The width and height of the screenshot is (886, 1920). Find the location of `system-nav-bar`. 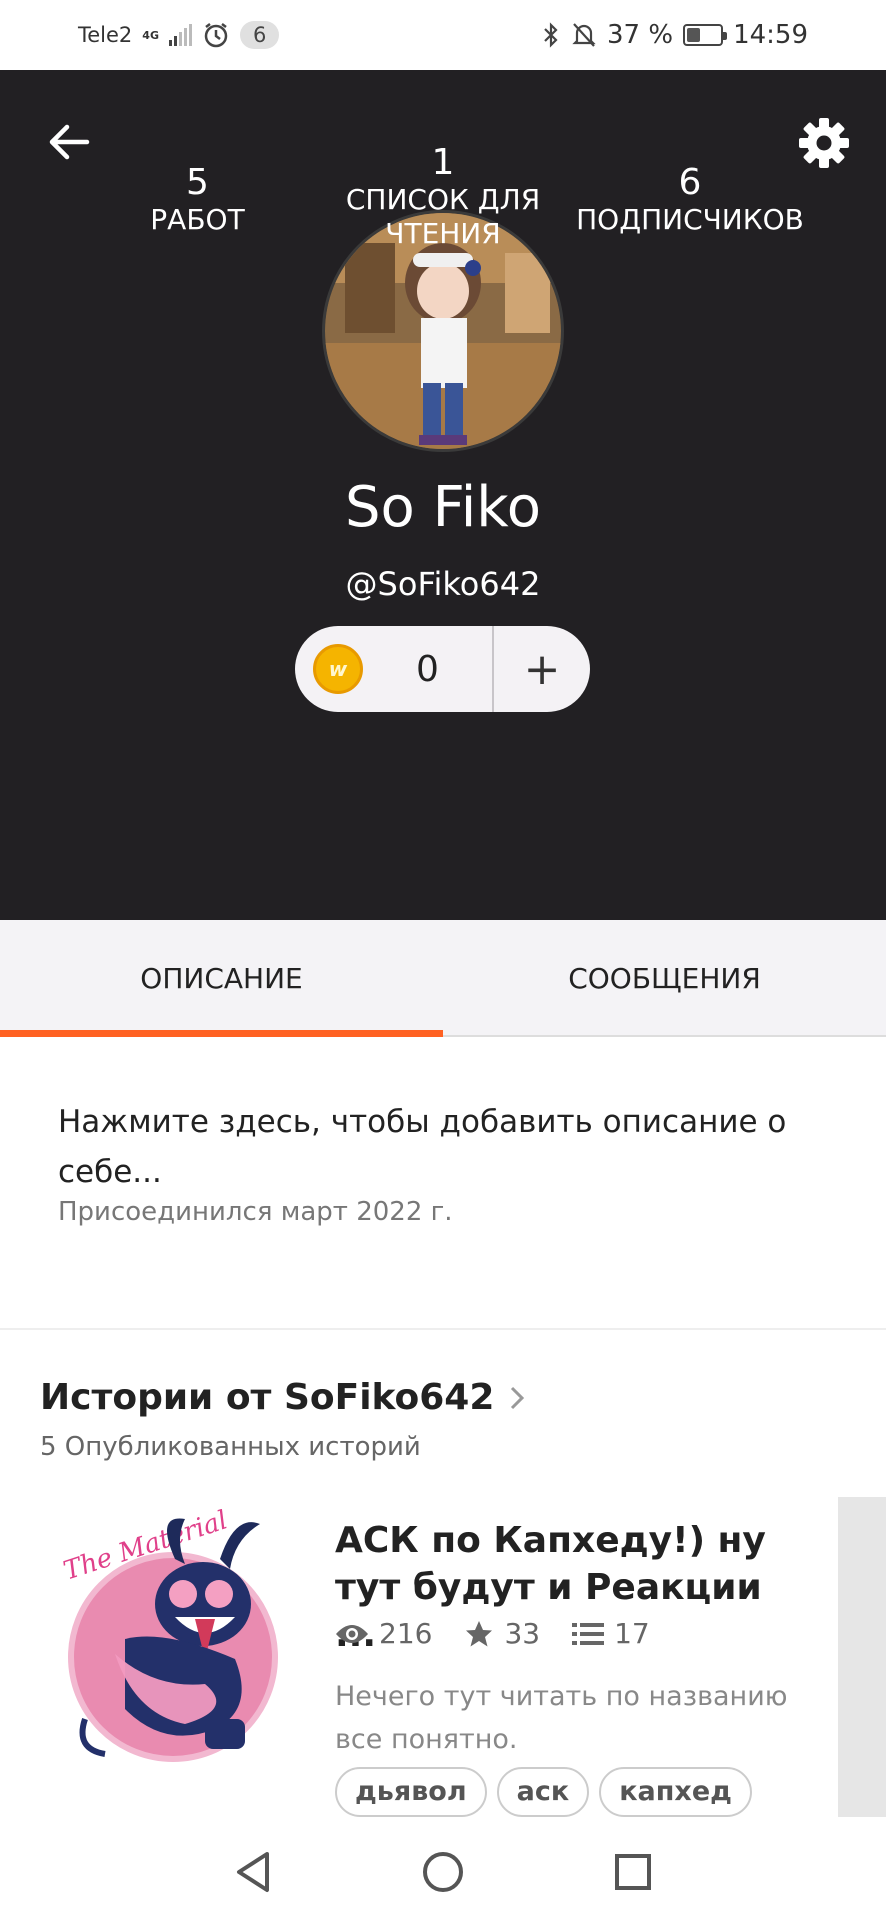

system-nav-bar is located at coordinates (443, 1872).